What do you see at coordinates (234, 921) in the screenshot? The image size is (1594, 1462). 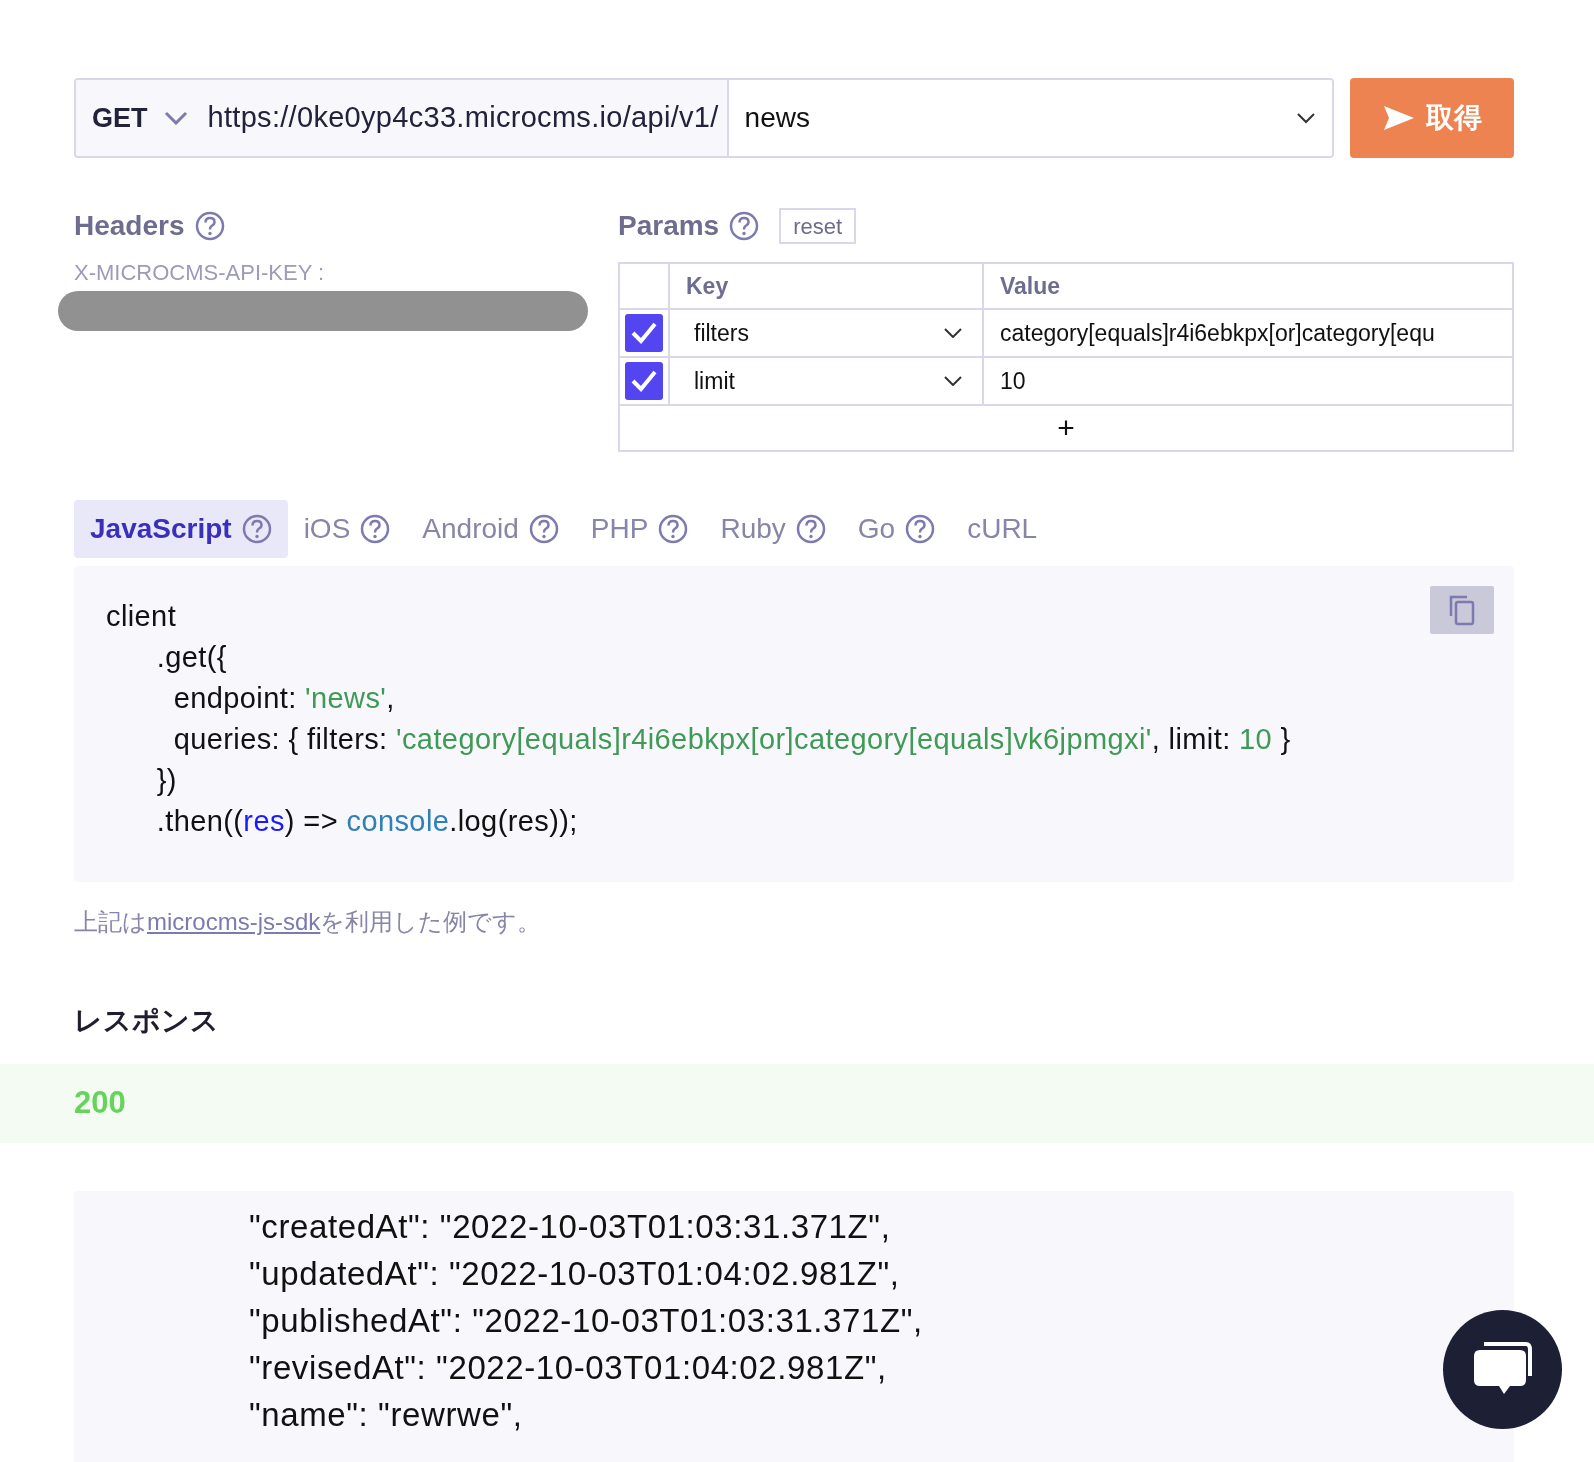 I see `sdk-link: microcms-js-sdk` at bounding box center [234, 921].